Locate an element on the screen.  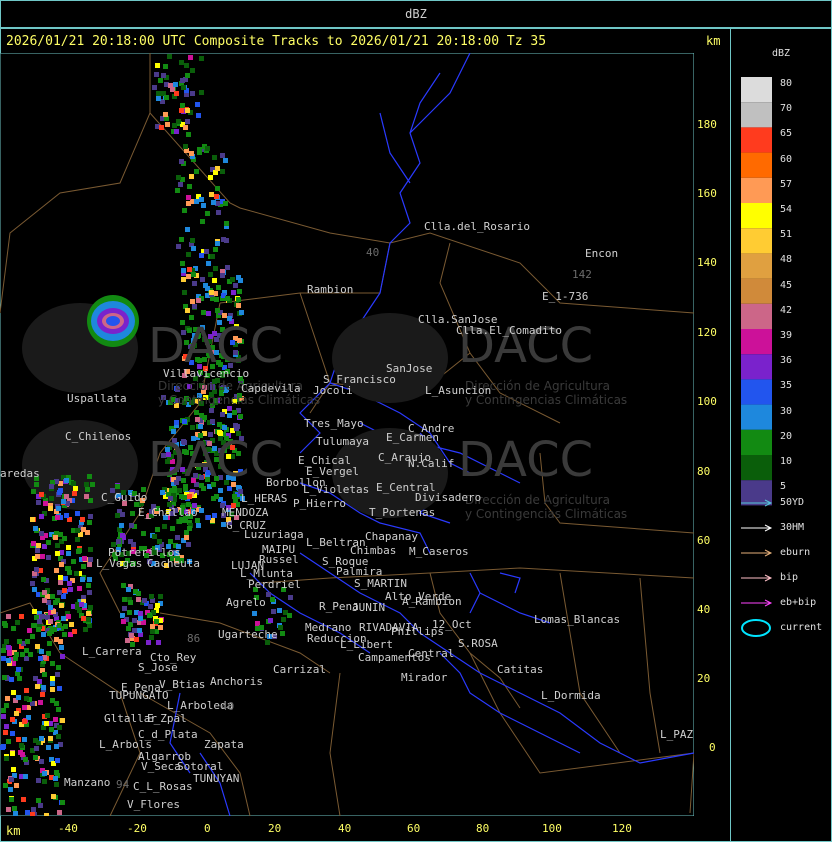
y-tick: 120 is located at coordinates (707, 332).